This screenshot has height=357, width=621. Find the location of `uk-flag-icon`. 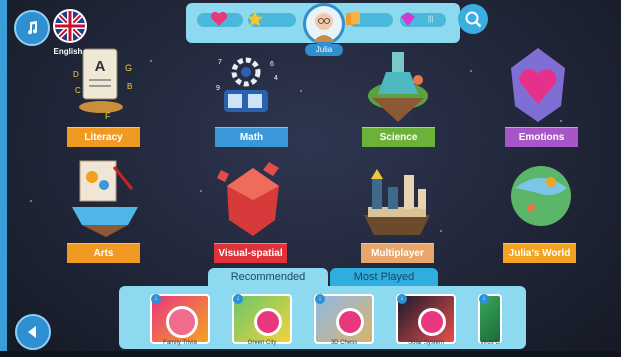

uk-flag-icon is located at coordinates (70, 26).